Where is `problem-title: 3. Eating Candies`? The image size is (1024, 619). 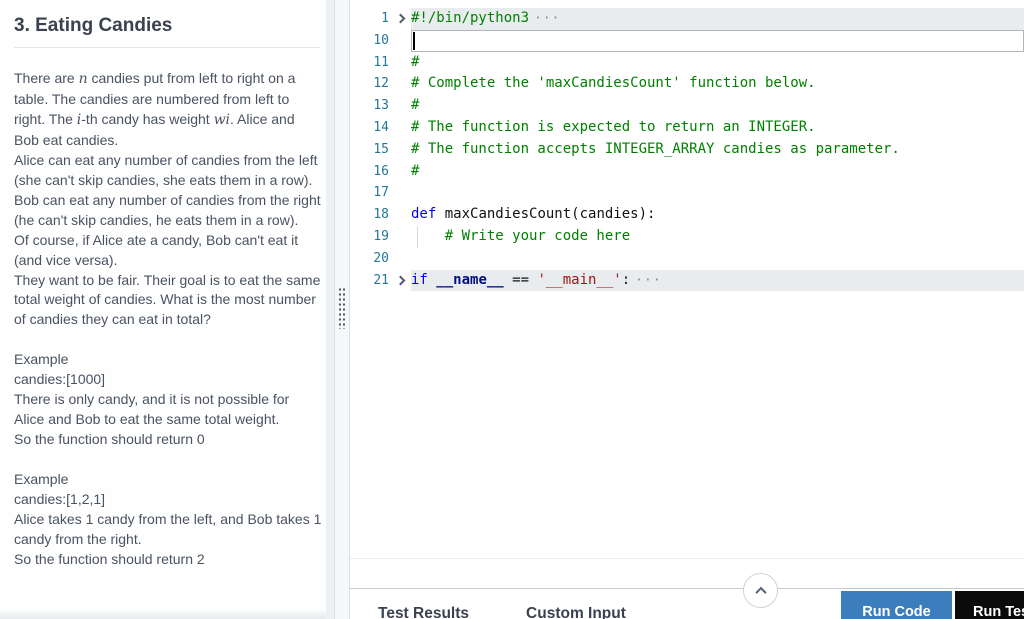
problem-title: 3. Eating Candies is located at coordinates (93, 25).